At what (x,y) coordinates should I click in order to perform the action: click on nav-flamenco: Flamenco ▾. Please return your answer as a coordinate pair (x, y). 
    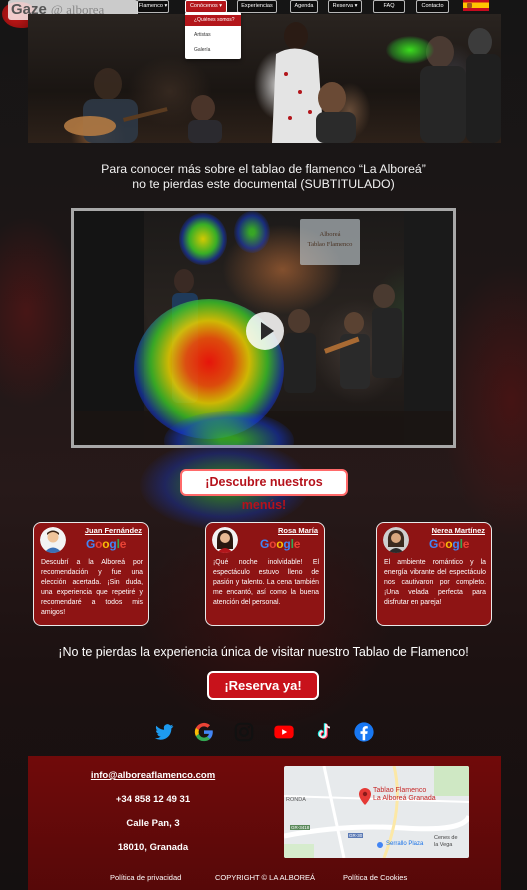
    Looking at the image, I should click on (153, 6).